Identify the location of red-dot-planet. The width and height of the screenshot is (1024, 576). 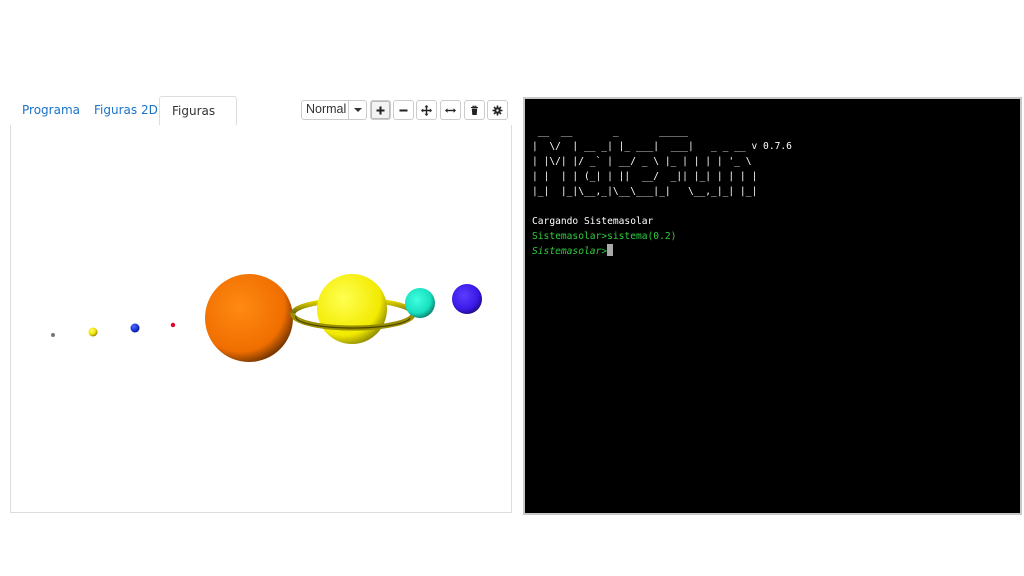
(173, 325).